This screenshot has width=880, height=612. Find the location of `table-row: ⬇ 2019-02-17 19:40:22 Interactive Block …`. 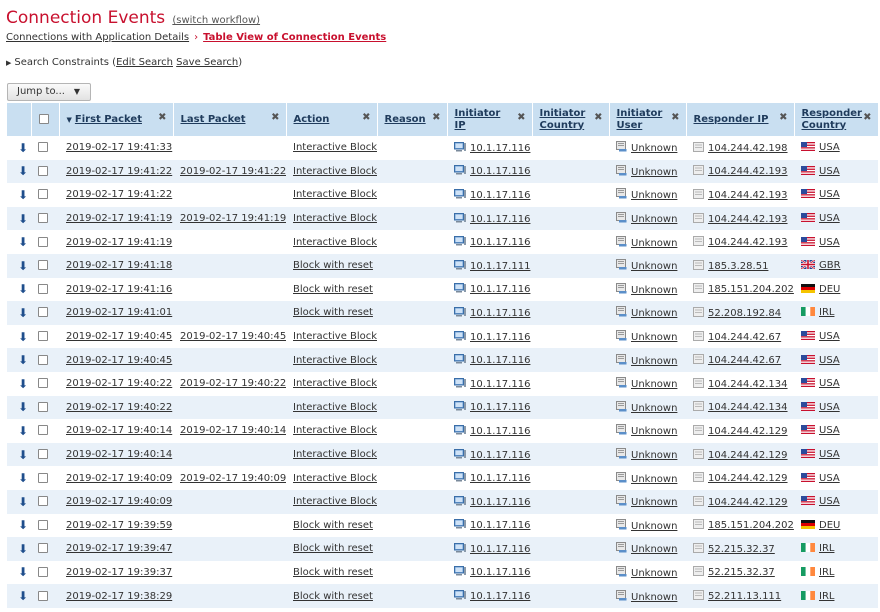

table-row: ⬇ 2019-02-17 19:40:22 Interactive Block … is located at coordinates (442, 407).